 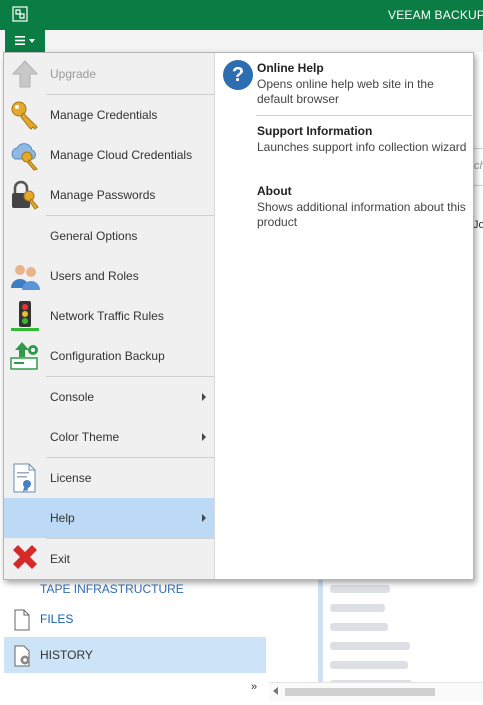 I want to click on nav-item-label: FILES, so click(x=57, y=619).